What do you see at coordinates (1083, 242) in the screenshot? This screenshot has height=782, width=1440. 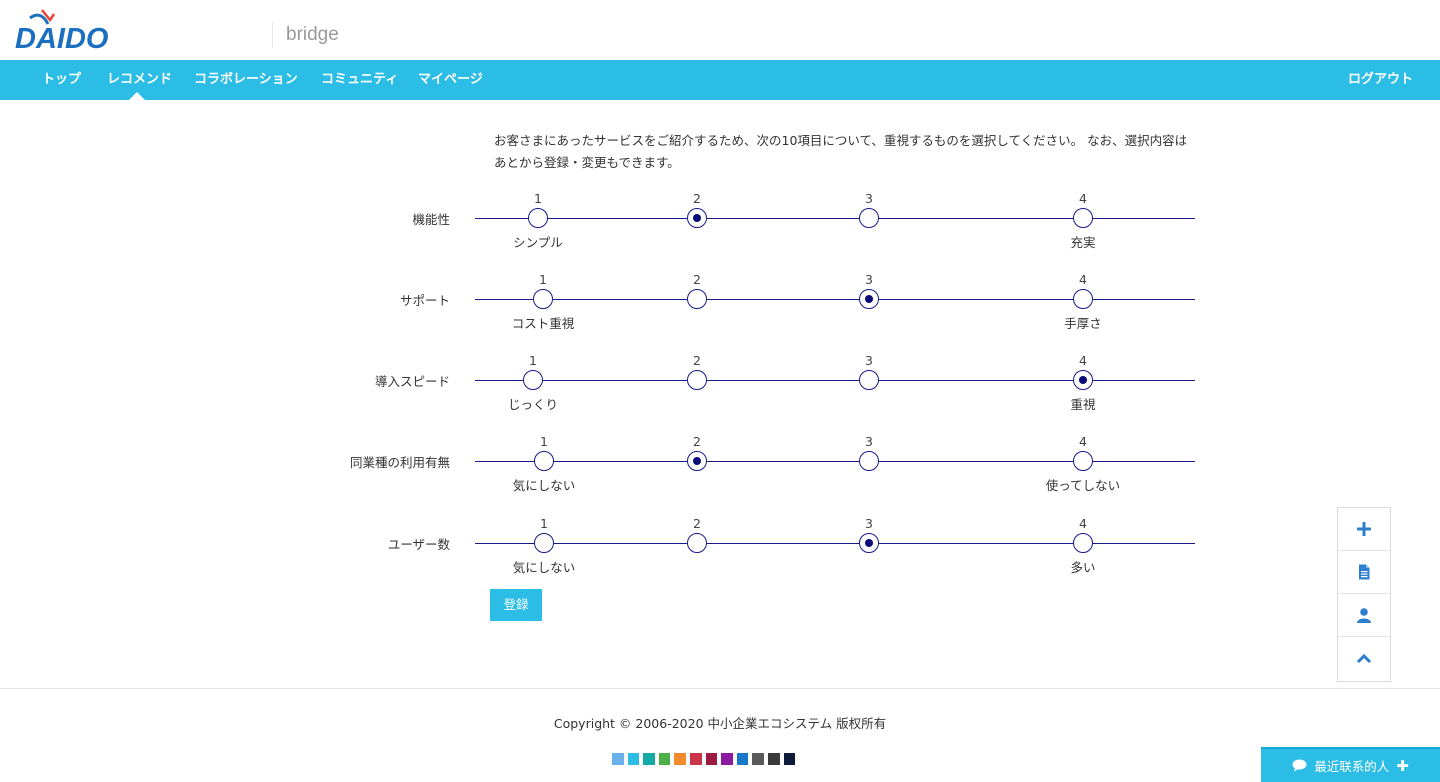 I see `scale-high-label: 充実` at bounding box center [1083, 242].